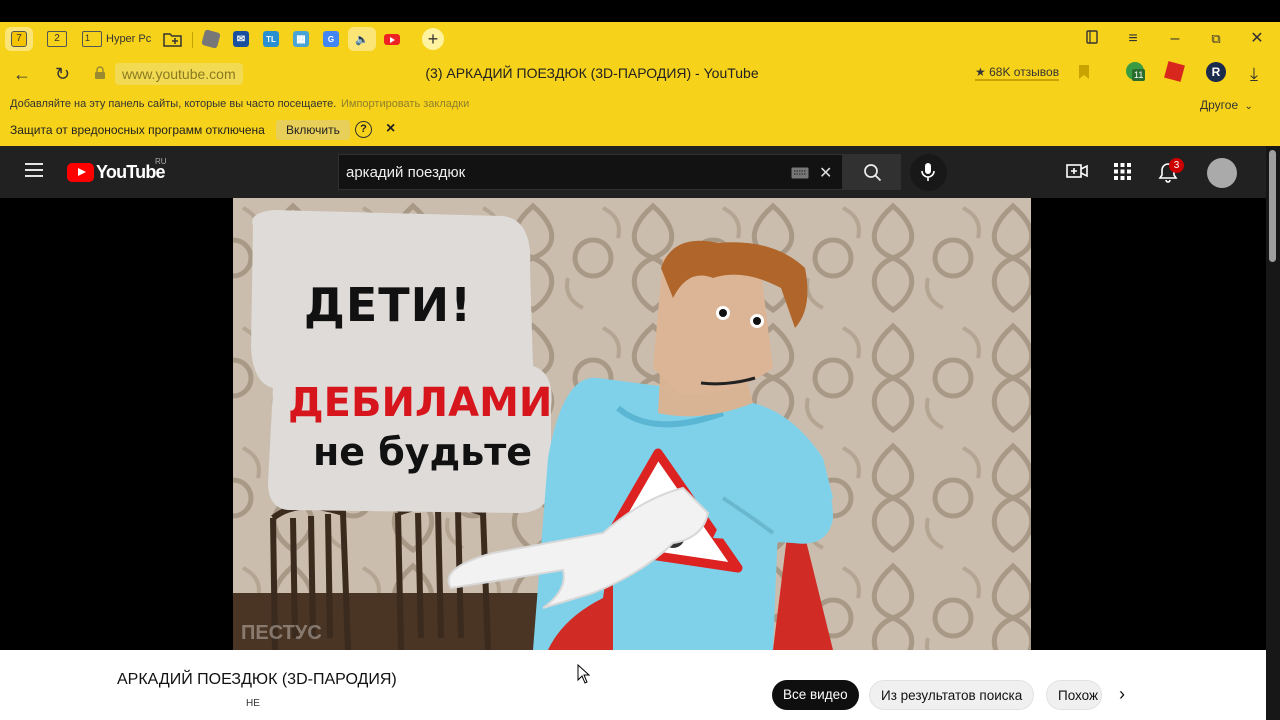  What do you see at coordinates (281, 633) in the screenshot?
I see `video-watermark: ПЕСТУС` at bounding box center [281, 633].